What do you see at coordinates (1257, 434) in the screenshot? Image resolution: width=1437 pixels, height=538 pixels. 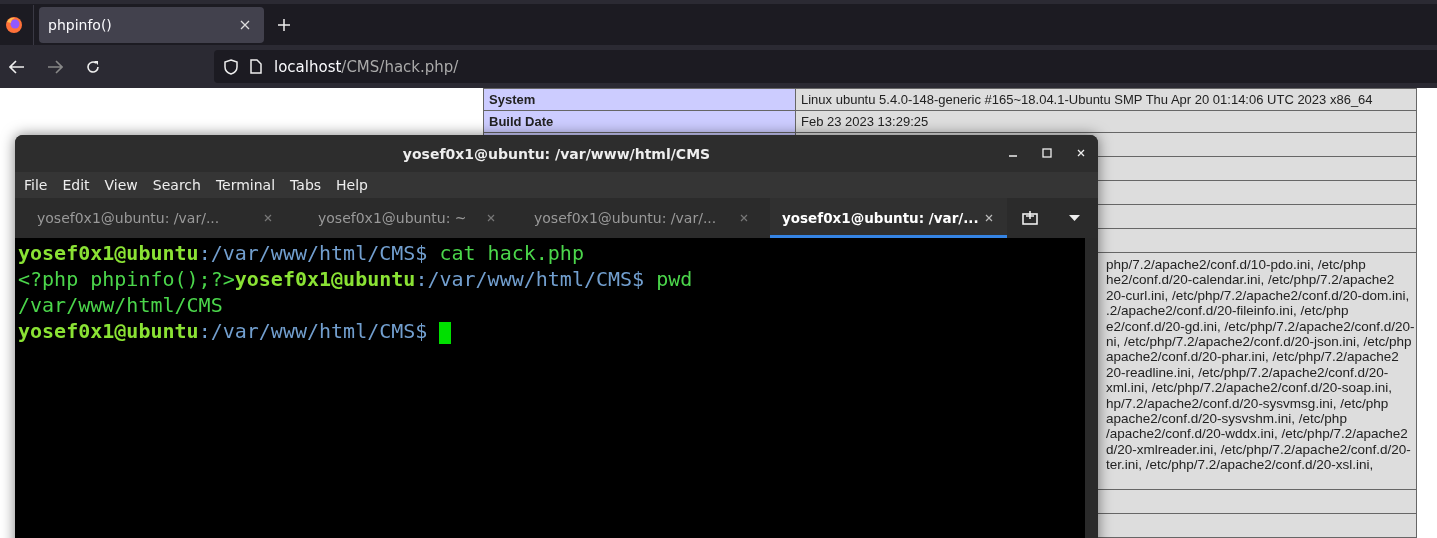 I see `table-cell-text: /apache2/conf.d/20-wddx.ini, /etc/php/7.2/apache2` at bounding box center [1257, 434].